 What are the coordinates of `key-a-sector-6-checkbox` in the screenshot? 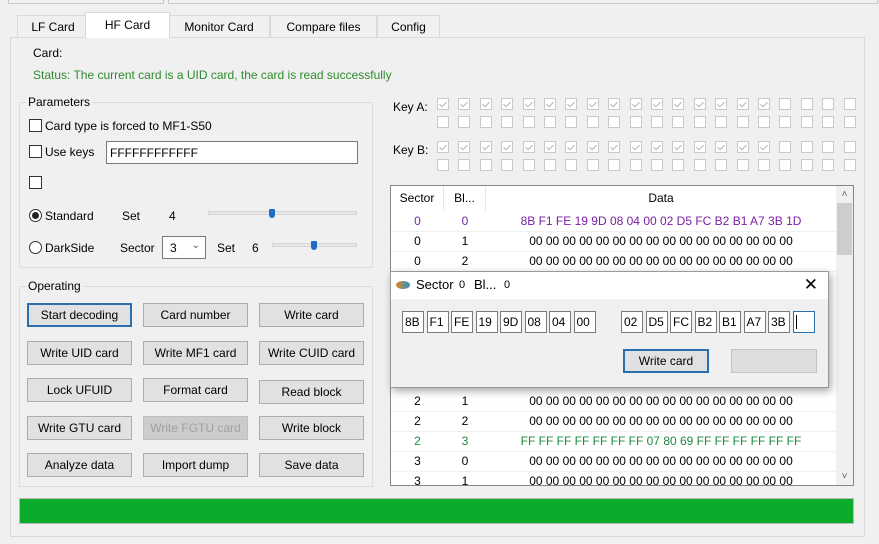 It's located at (571, 122).